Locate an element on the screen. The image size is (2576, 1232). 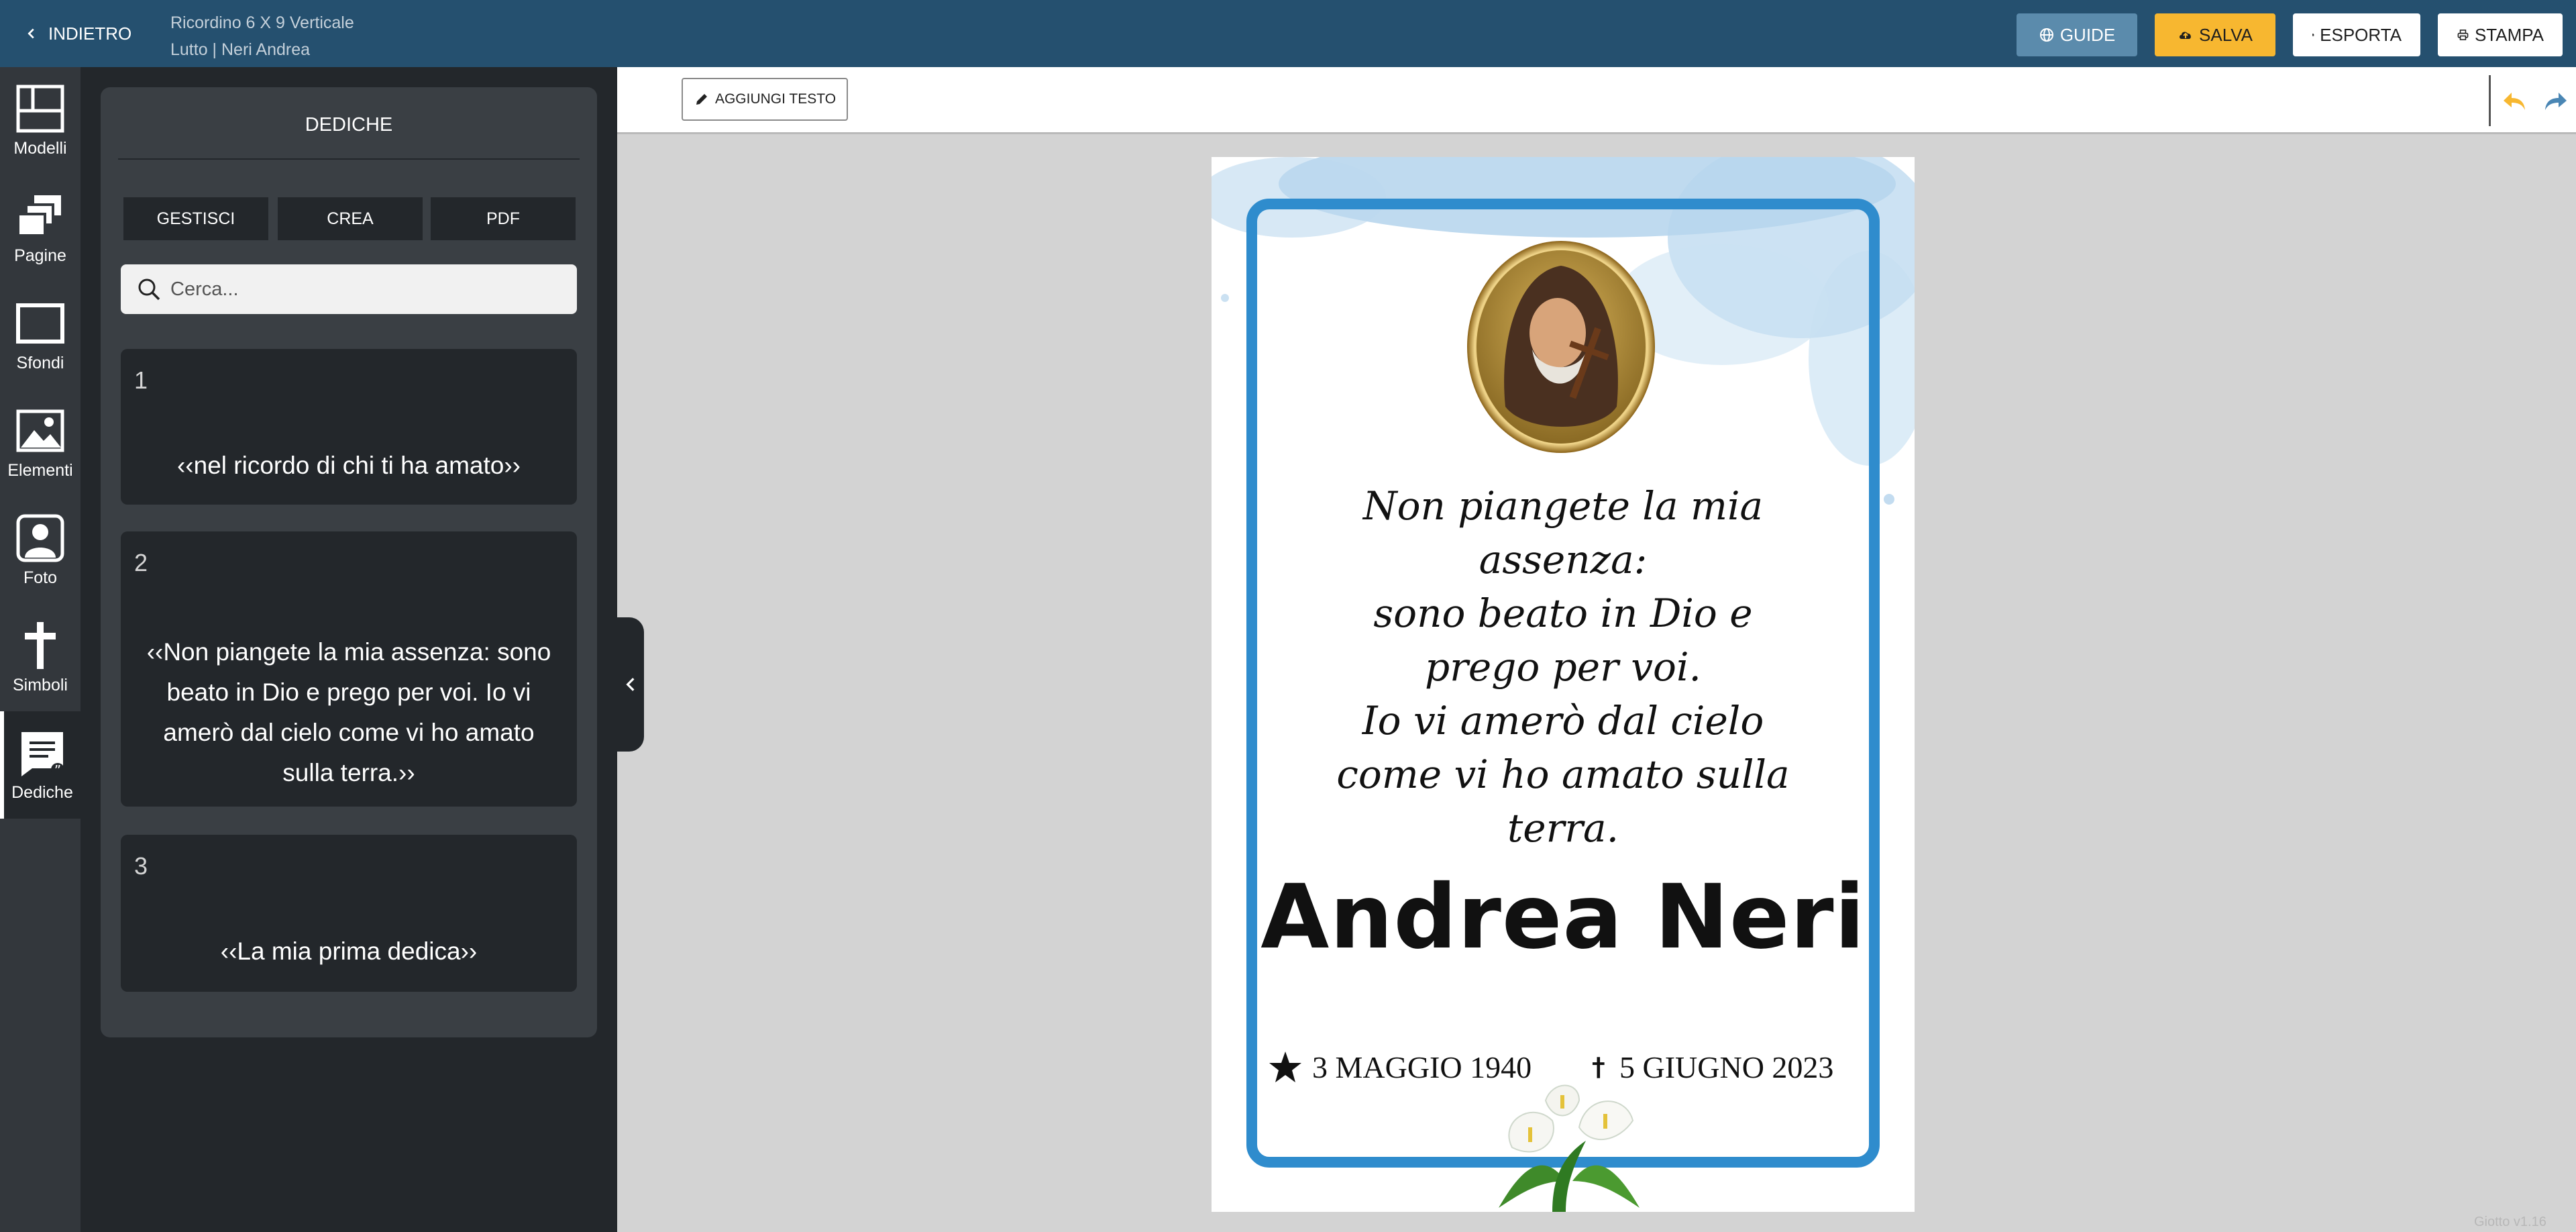
canvas-toolbar: AGGIUNGI TESTO is located at coordinates (1596, 100).